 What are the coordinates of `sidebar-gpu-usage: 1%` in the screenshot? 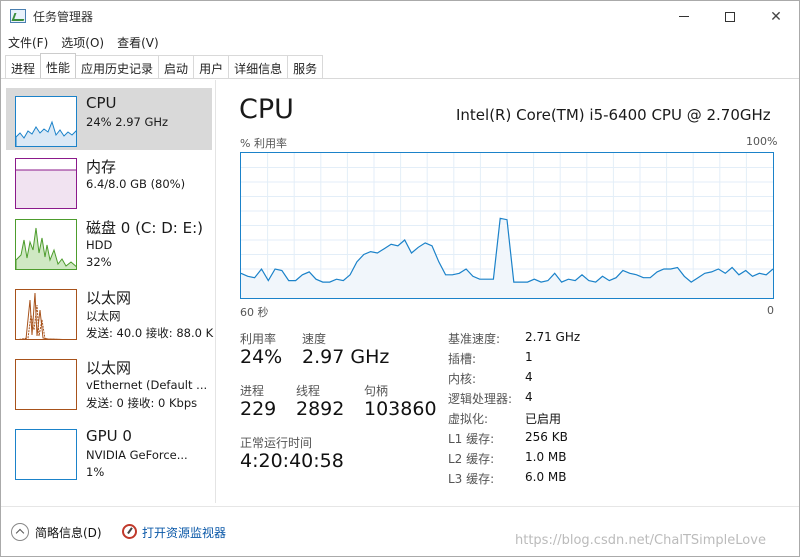 It's located at (95, 472).